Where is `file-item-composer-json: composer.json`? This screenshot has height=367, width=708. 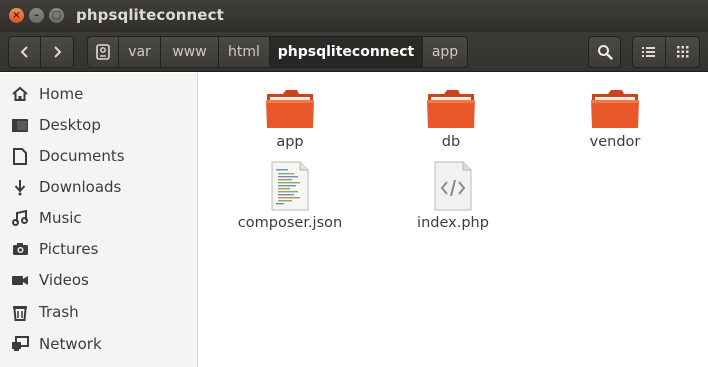 file-item-composer-json: composer.json is located at coordinates (290, 201).